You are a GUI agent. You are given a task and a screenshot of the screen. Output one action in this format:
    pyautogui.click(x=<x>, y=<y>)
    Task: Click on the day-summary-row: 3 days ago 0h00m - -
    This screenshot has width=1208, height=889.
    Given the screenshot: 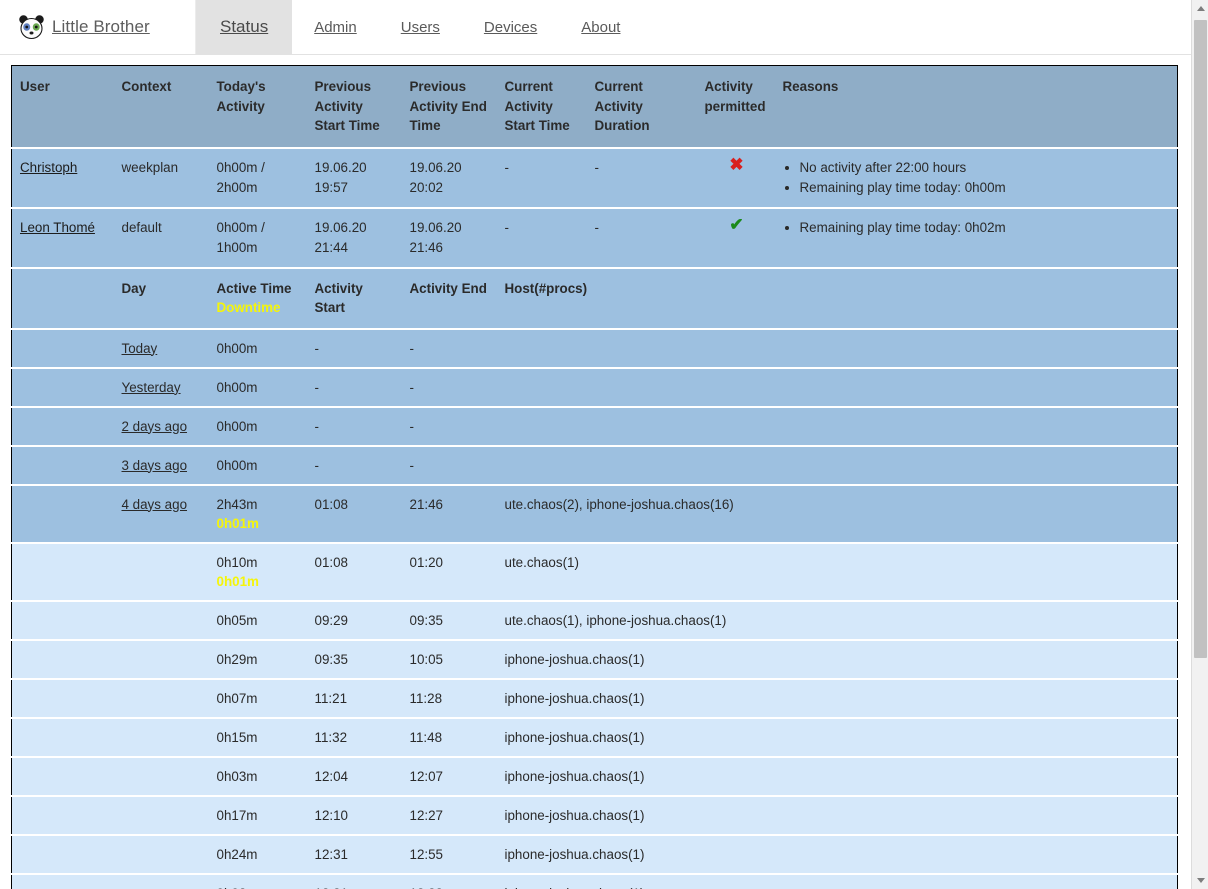 What is the action you would take?
    pyautogui.click(x=594, y=464)
    